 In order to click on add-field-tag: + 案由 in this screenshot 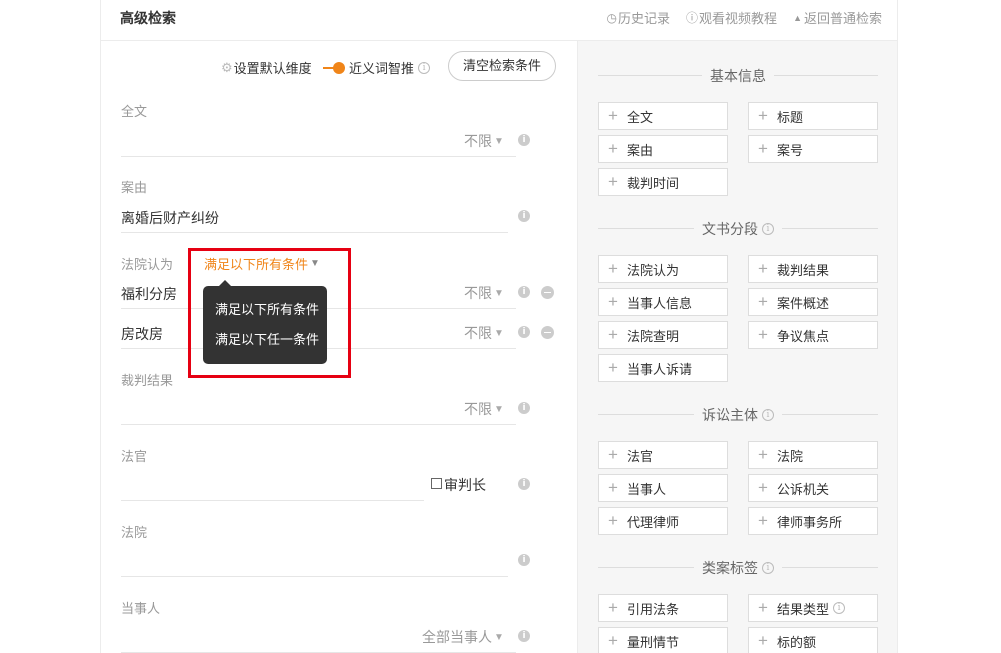, I will do `click(663, 149)`.